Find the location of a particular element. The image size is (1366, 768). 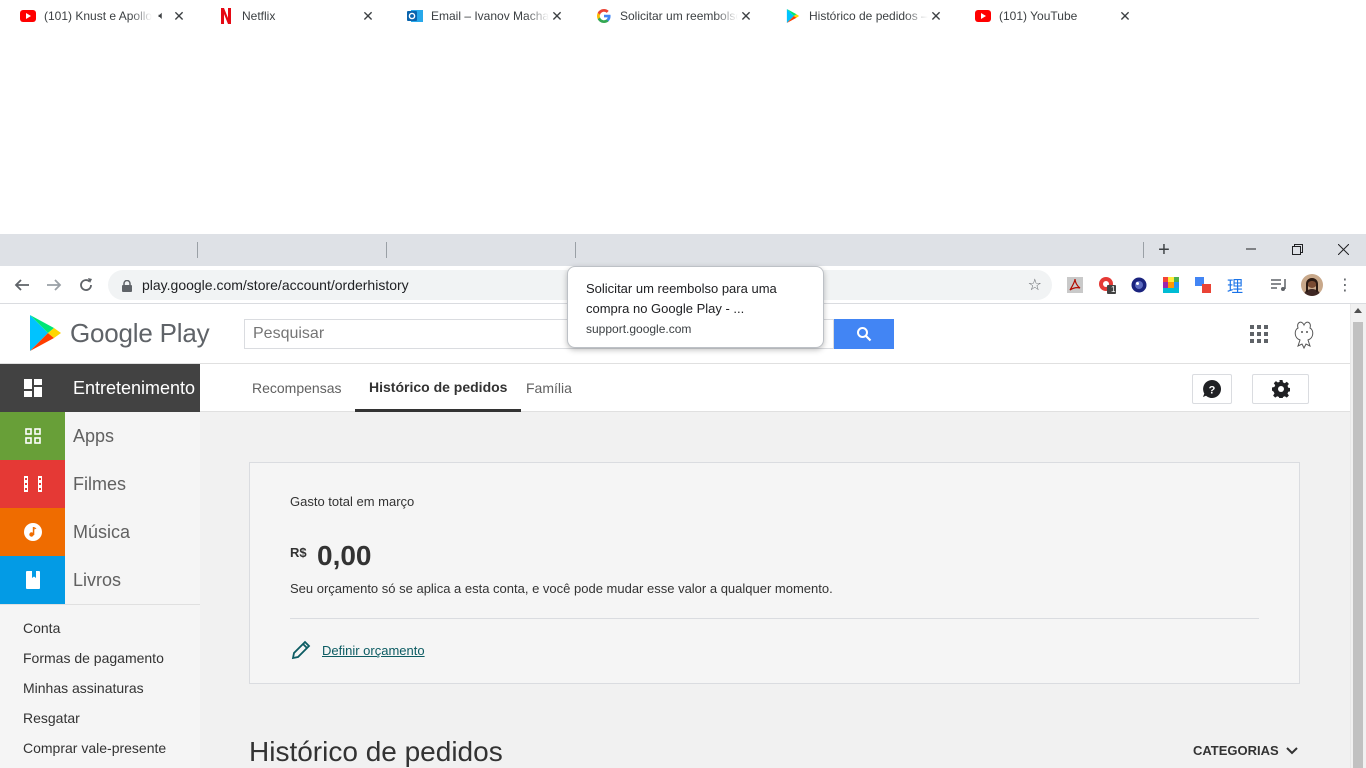

tab-familia: Família is located at coordinates (549, 388).